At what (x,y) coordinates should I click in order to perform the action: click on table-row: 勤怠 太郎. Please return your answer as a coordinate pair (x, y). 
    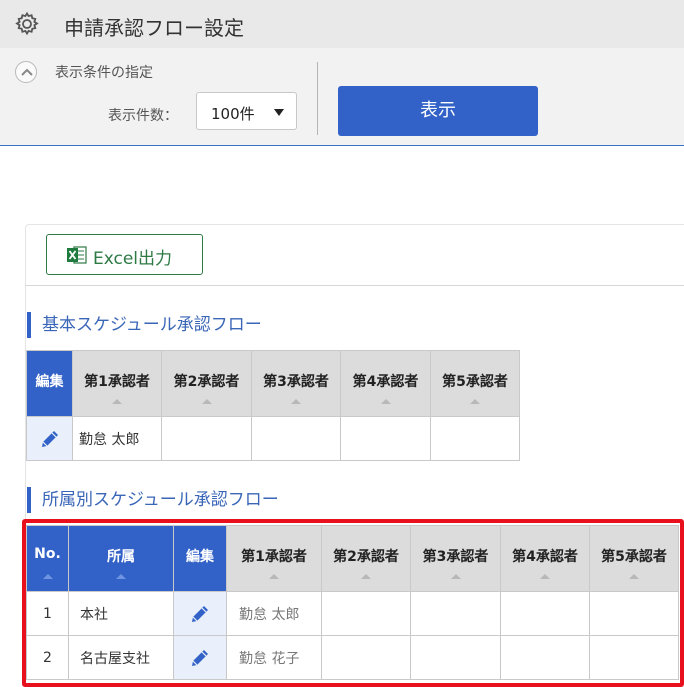
    Looking at the image, I should click on (273, 438).